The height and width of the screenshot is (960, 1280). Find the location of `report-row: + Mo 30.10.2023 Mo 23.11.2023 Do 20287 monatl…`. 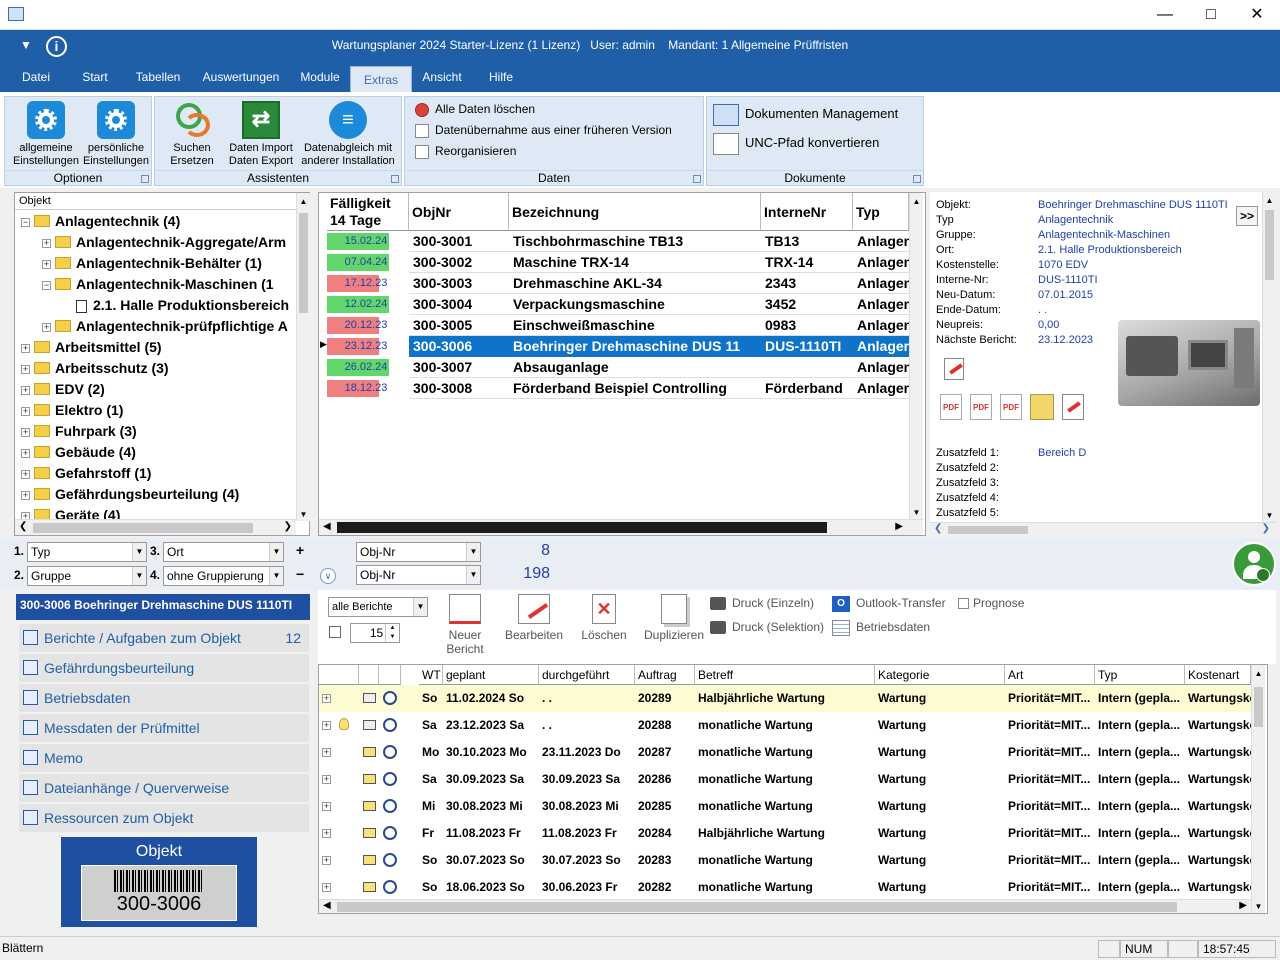

report-row: + Mo 30.10.2023 Mo 23.11.2023 Do 20287 monatl… is located at coordinates (785, 752).